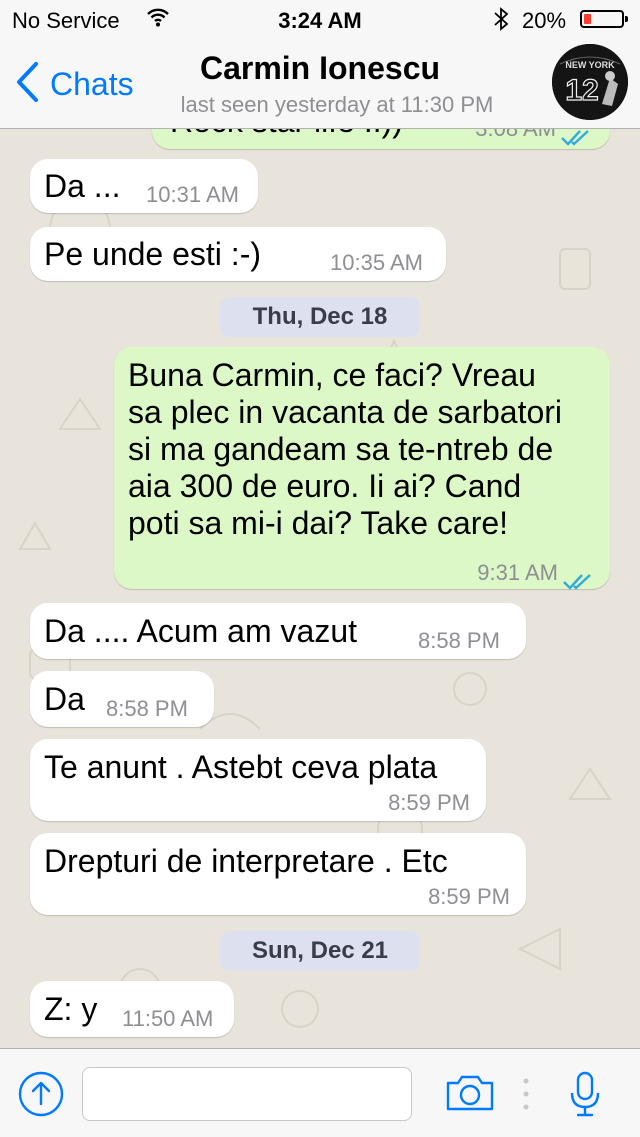 The image size is (640, 1137). I want to click on message-text: Rock star life !!)), so click(286, 135).